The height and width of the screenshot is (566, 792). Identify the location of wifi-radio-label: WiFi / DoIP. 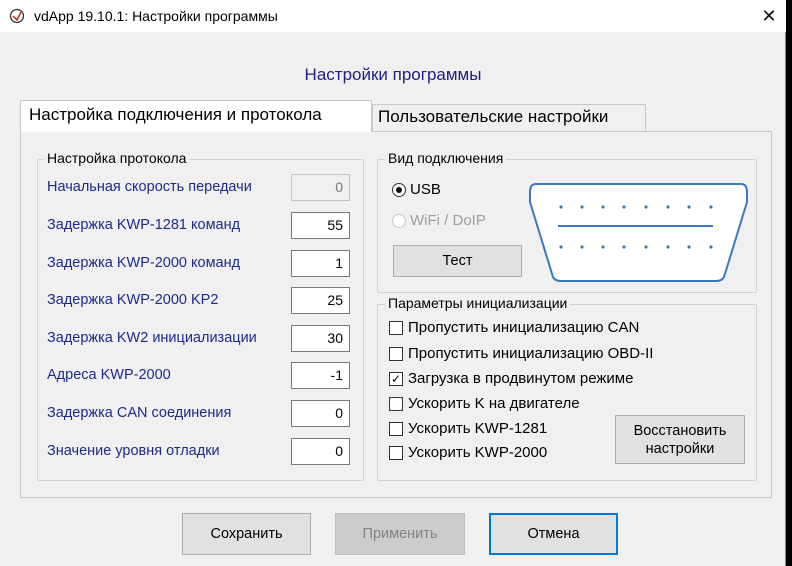
(448, 220).